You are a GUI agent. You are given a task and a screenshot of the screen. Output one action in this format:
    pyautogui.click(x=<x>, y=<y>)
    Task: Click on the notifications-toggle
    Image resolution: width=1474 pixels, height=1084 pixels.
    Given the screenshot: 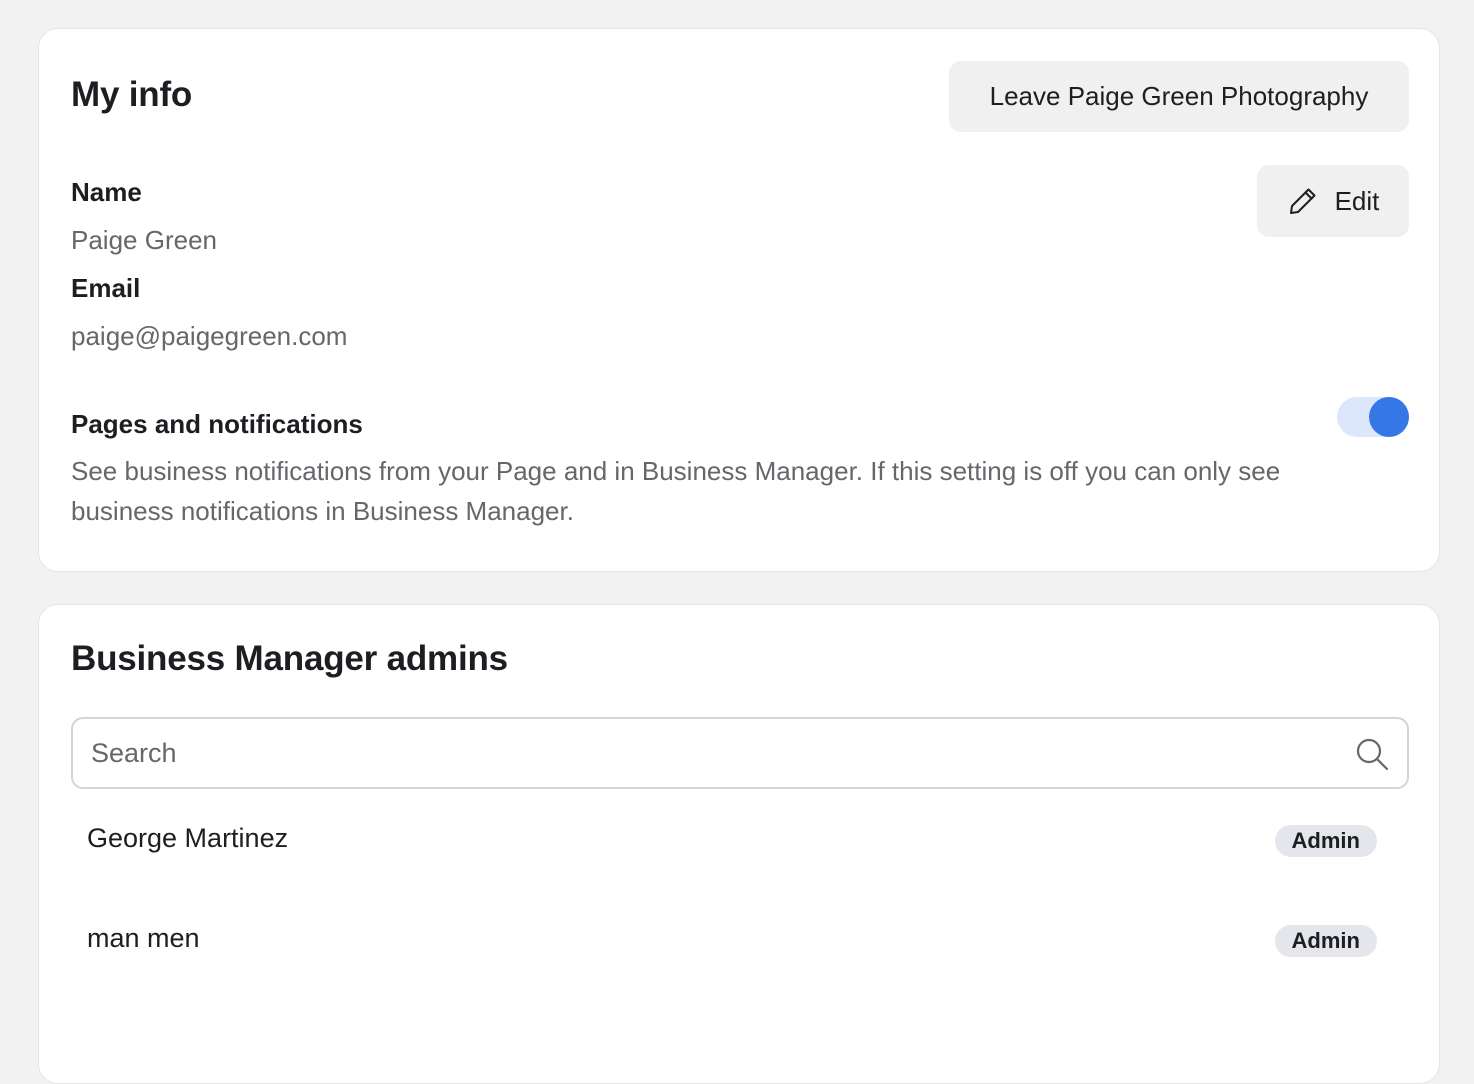 What is the action you would take?
    pyautogui.click(x=1373, y=417)
    